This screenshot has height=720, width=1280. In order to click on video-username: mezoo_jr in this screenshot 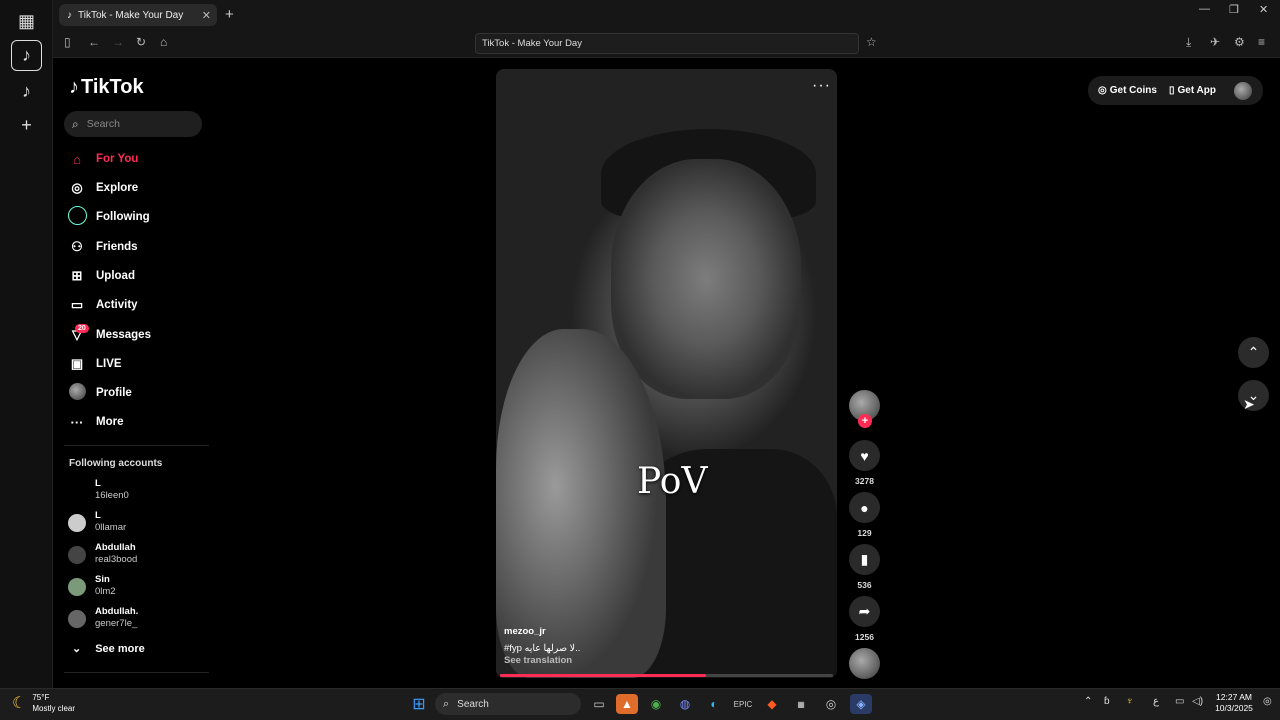, I will do `click(525, 631)`.